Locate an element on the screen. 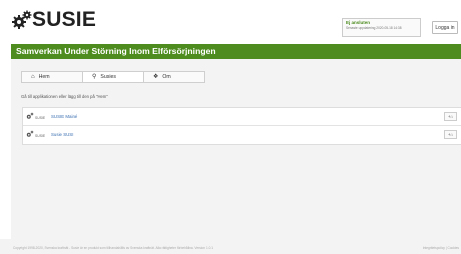 Image resolution: width=461 pixels, height=254 pixels. info-icon: ❖ is located at coordinates (156, 77).